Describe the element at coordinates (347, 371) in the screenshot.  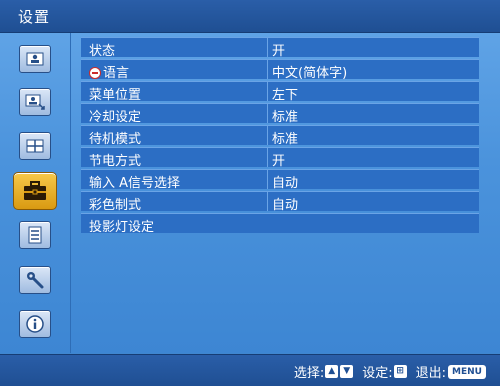
I see `down-arrow-key-icon: ▼` at that location.